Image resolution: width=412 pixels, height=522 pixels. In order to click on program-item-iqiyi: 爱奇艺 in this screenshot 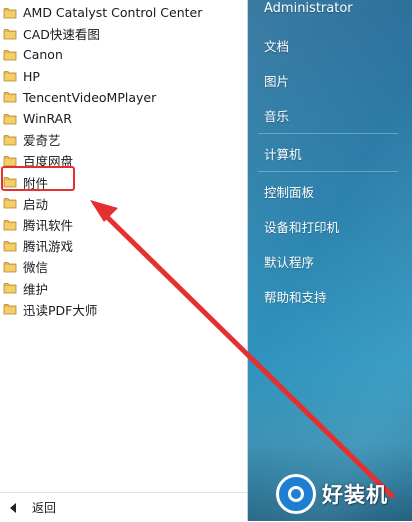, I will do `click(125, 139)`.